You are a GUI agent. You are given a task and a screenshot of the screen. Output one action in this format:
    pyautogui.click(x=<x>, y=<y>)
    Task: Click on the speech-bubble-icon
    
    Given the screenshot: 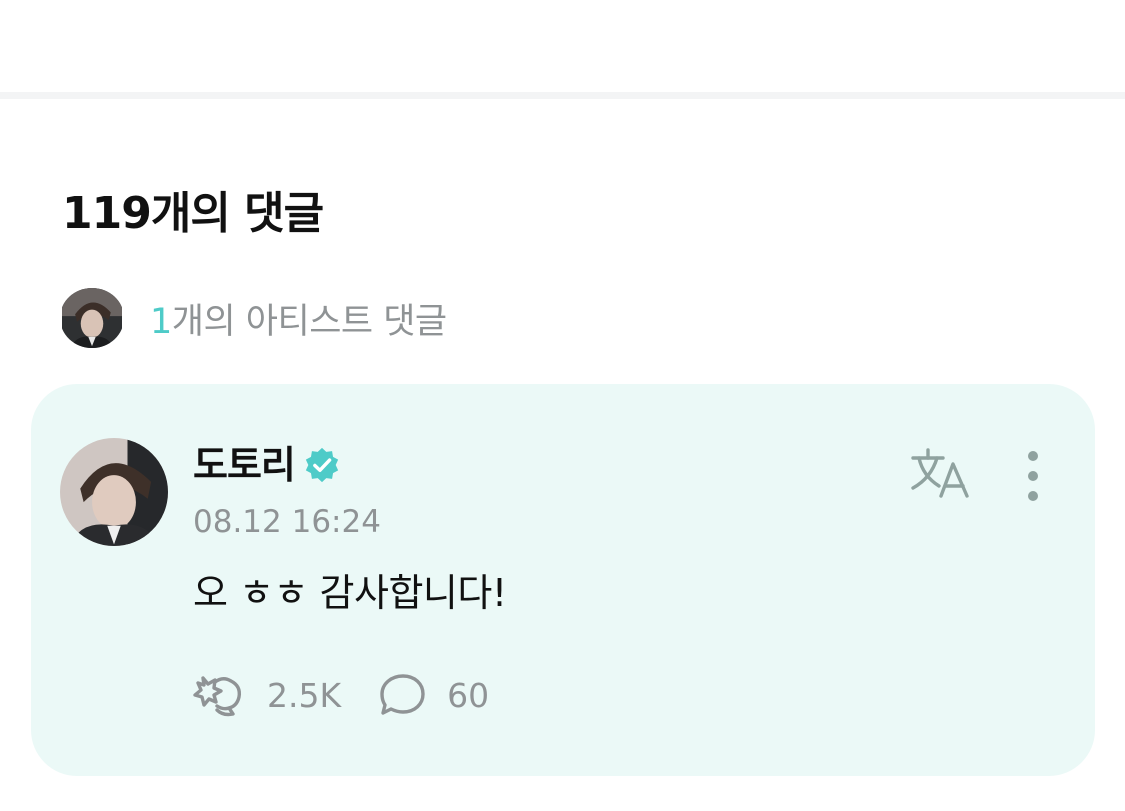 What is the action you would take?
    pyautogui.click(x=402, y=694)
    